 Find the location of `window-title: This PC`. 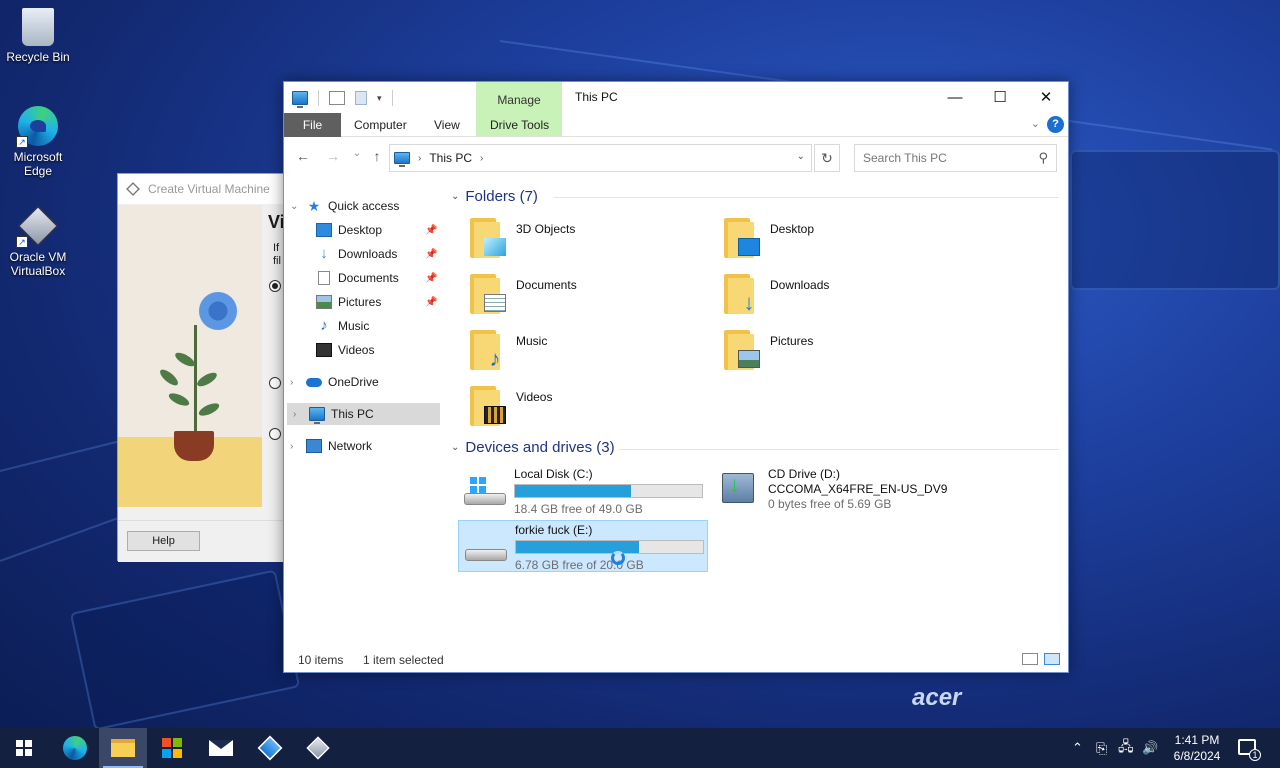

window-title: This PC is located at coordinates (596, 97).